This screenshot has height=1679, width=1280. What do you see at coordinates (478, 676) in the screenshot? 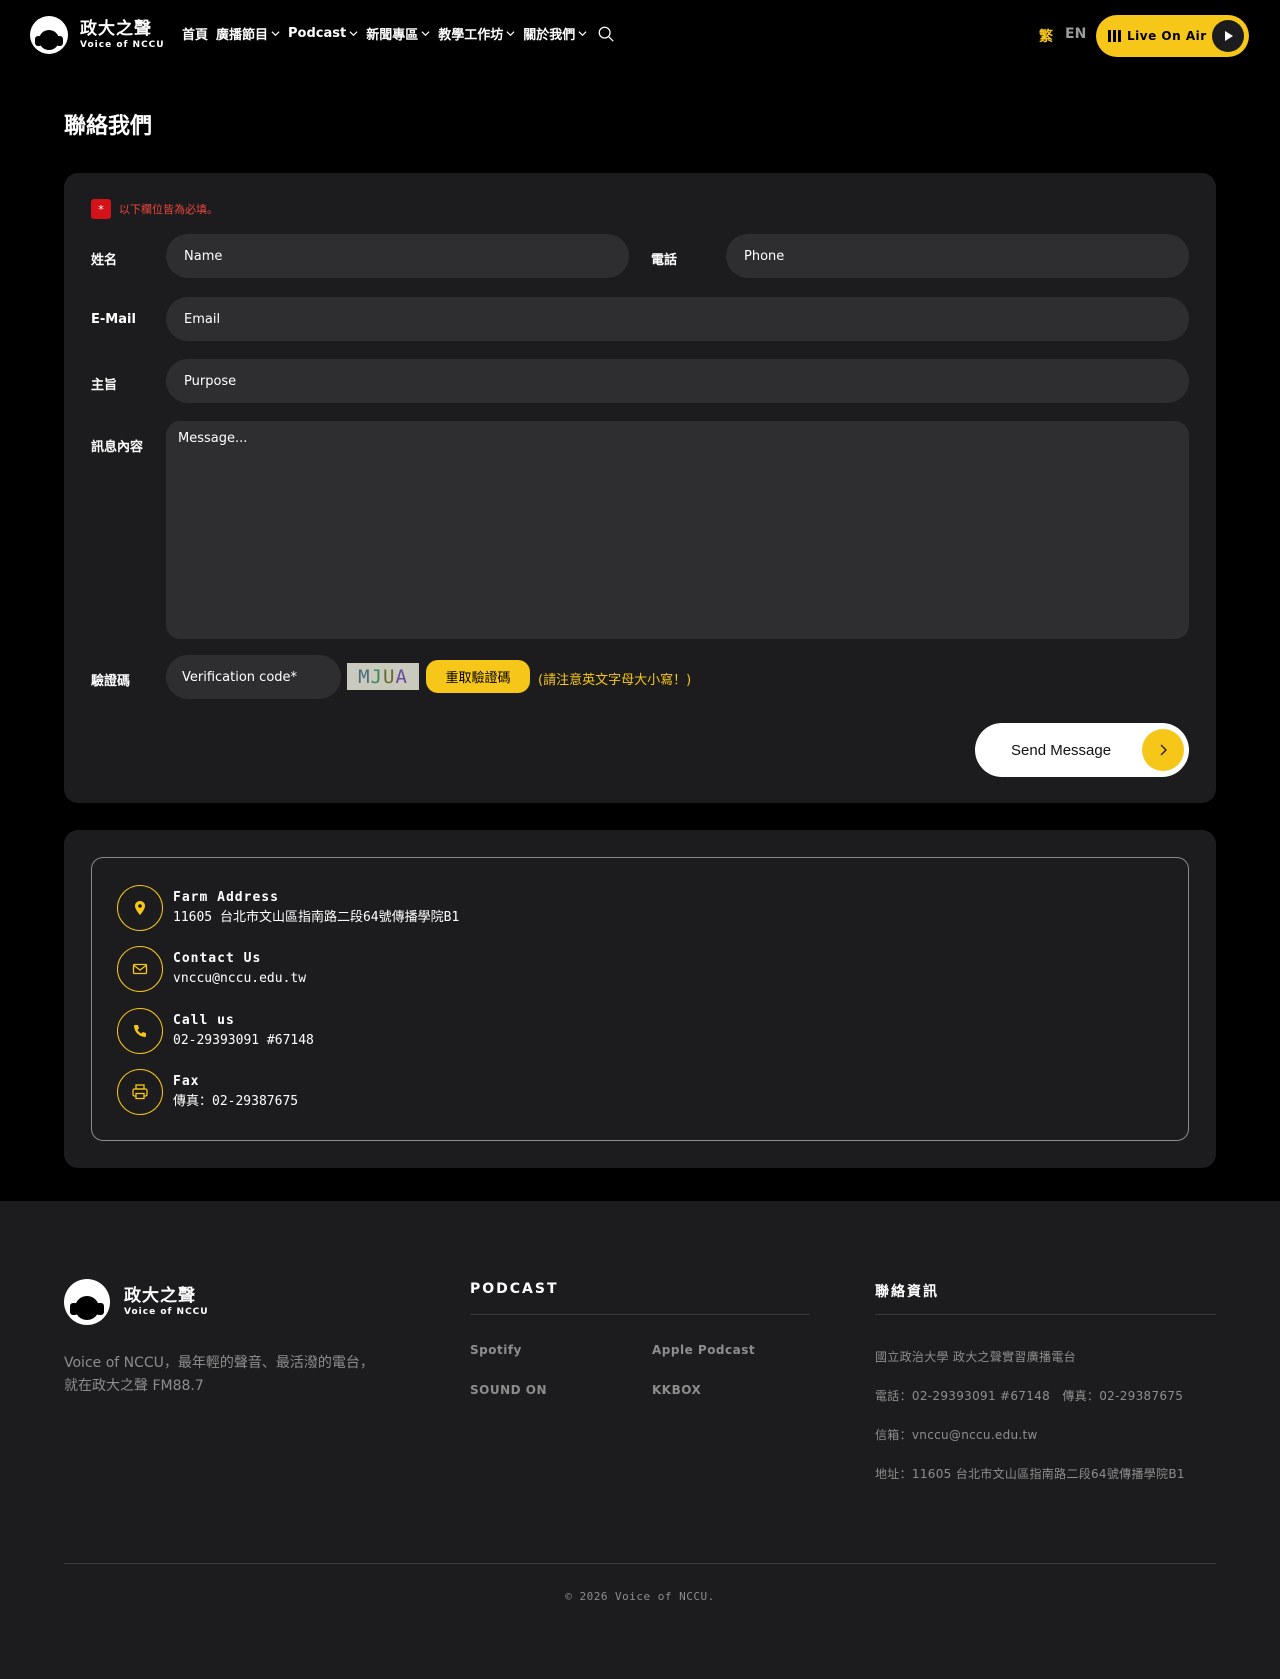
I see `refresh-captcha-button: 重取驗證碼` at bounding box center [478, 676].